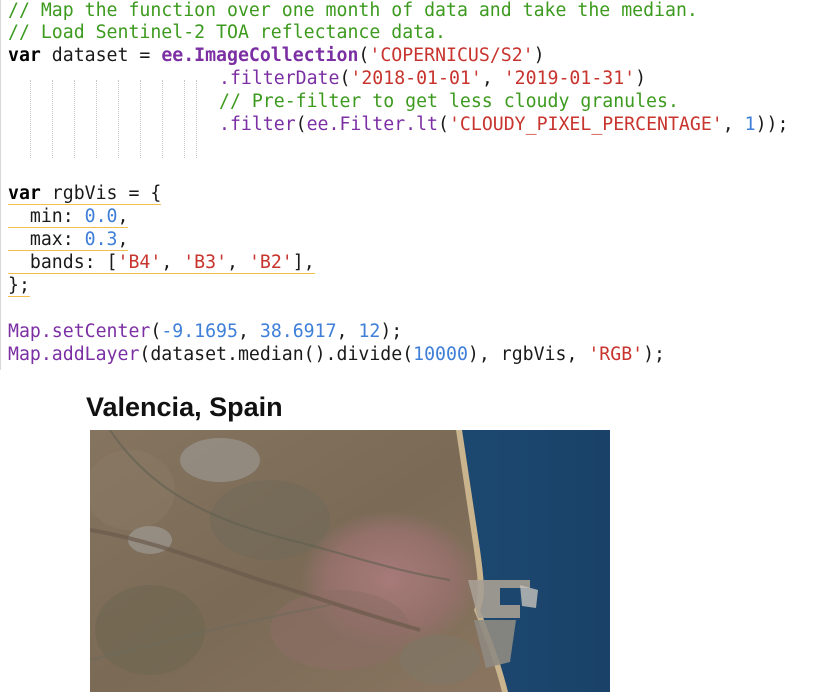  Describe the element at coordinates (101, 193) in the screenshot. I see `code-text: rgbVis = {` at that location.